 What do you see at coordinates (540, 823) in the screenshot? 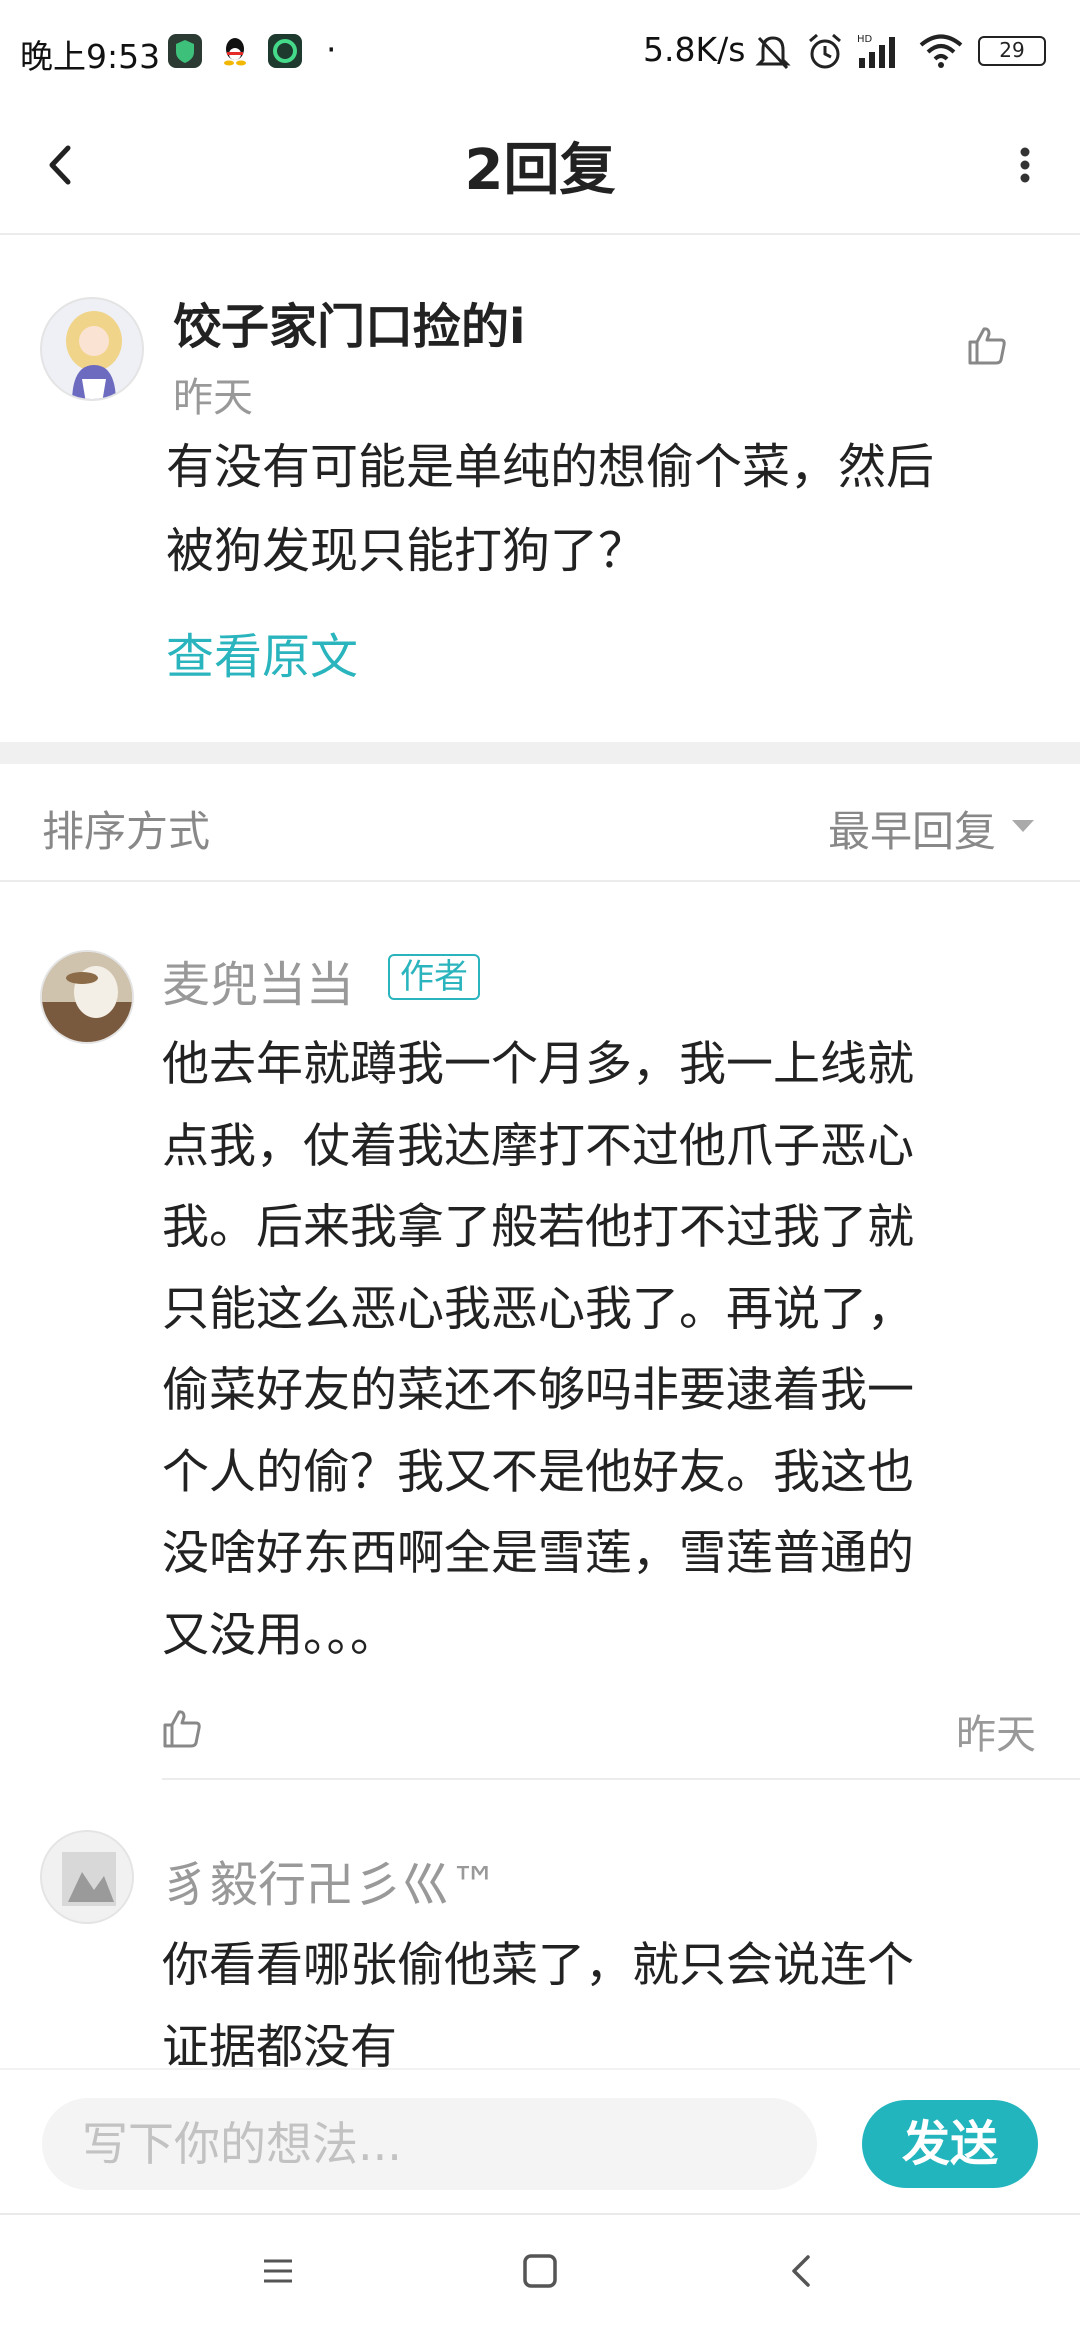
I see `sort-bar: 排序方式 最早回复` at bounding box center [540, 823].